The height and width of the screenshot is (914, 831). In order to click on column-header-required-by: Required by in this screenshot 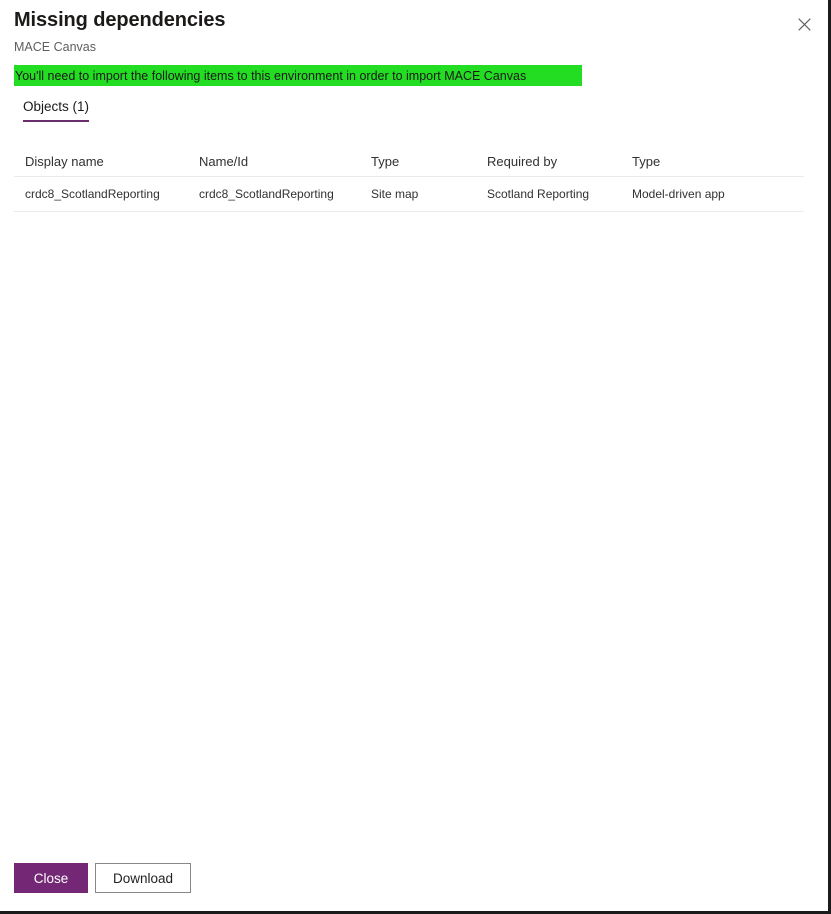, I will do `click(522, 161)`.